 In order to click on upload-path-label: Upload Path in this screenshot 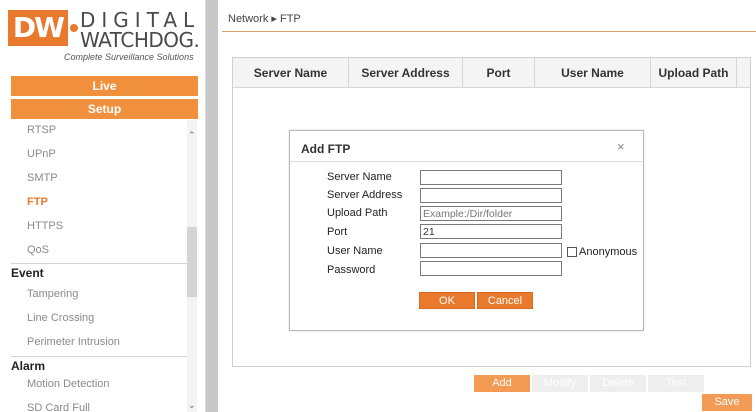, I will do `click(357, 213)`.